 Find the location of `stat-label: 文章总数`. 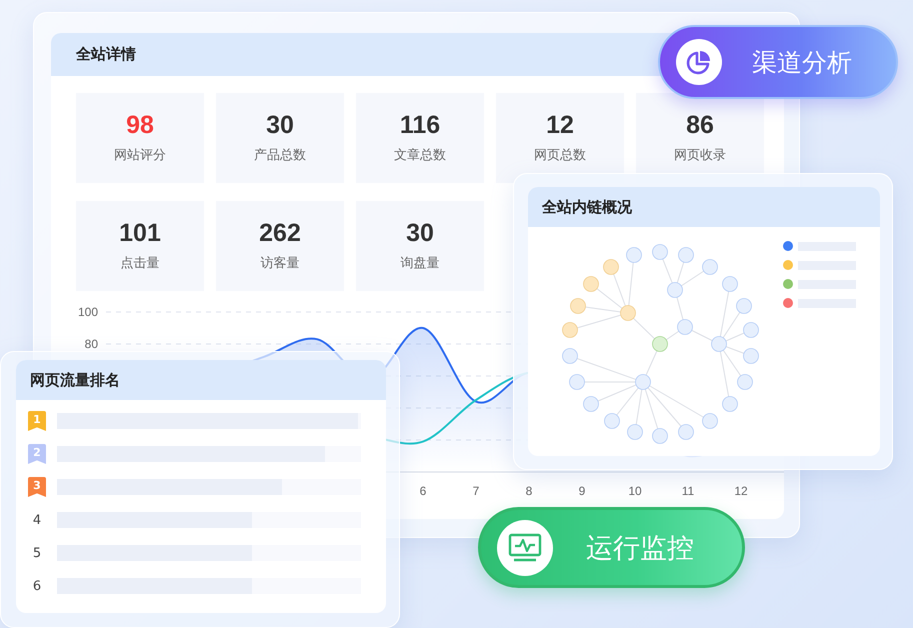

stat-label: 文章总数 is located at coordinates (420, 155).